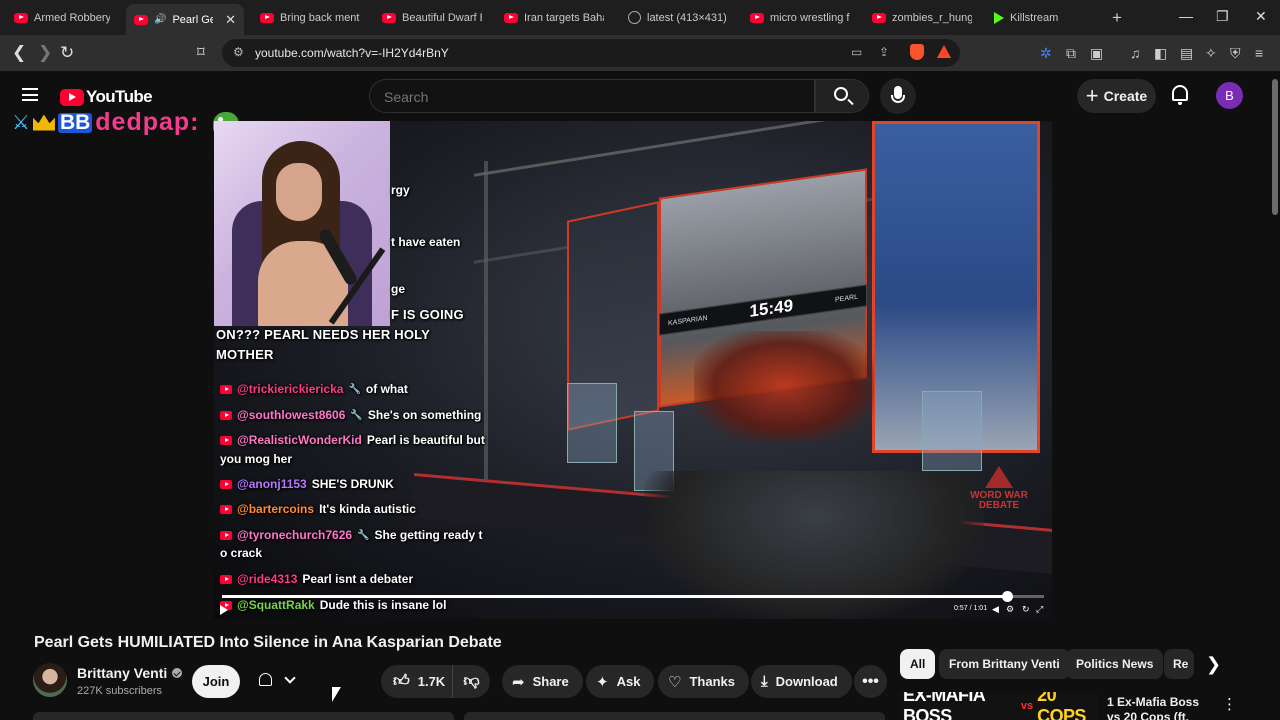 This screenshot has height=720, width=1280. What do you see at coordinates (1222, 16) in the screenshot?
I see `restore-icon: ❐` at bounding box center [1222, 16].